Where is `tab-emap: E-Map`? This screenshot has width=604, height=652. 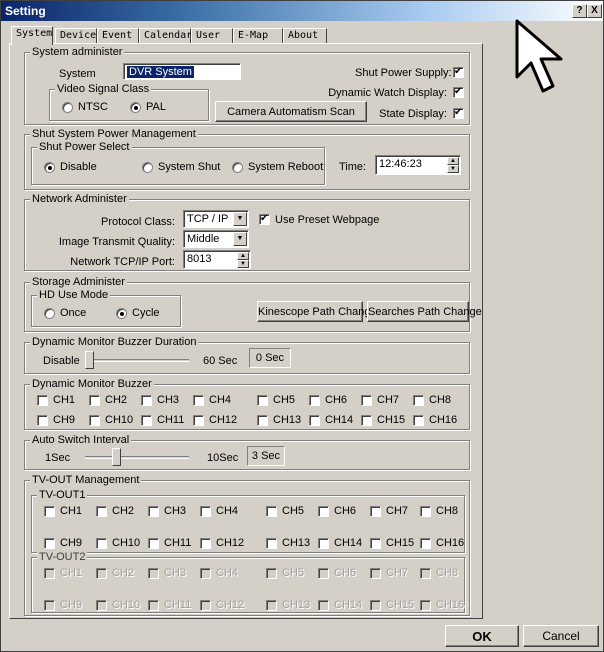
tab-emap: E-Map is located at coordinates (258, 36).